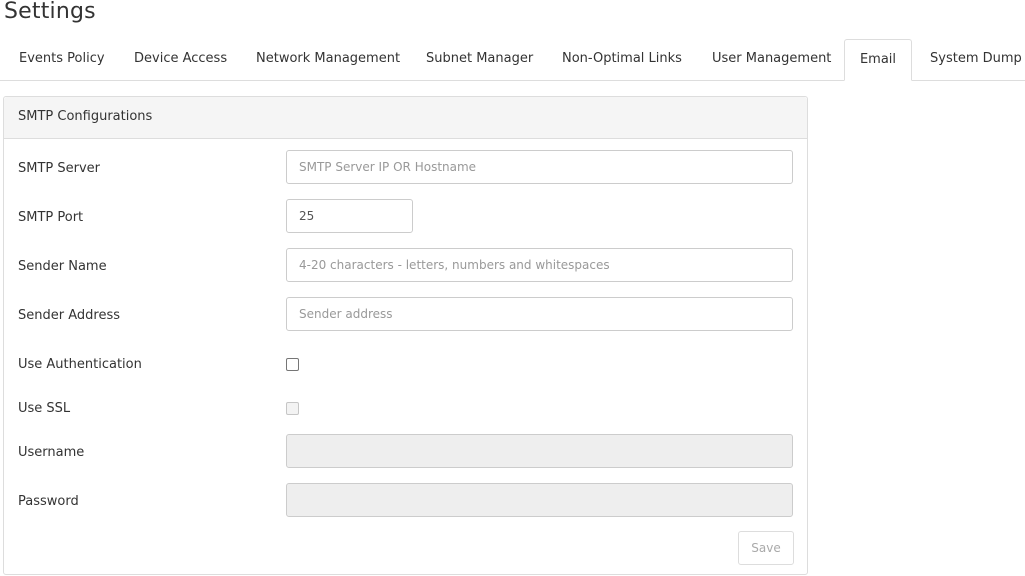  Describe the element at coordinates (771, 60) in the screenshot. I see `tab-user-management: User Management` at that location.